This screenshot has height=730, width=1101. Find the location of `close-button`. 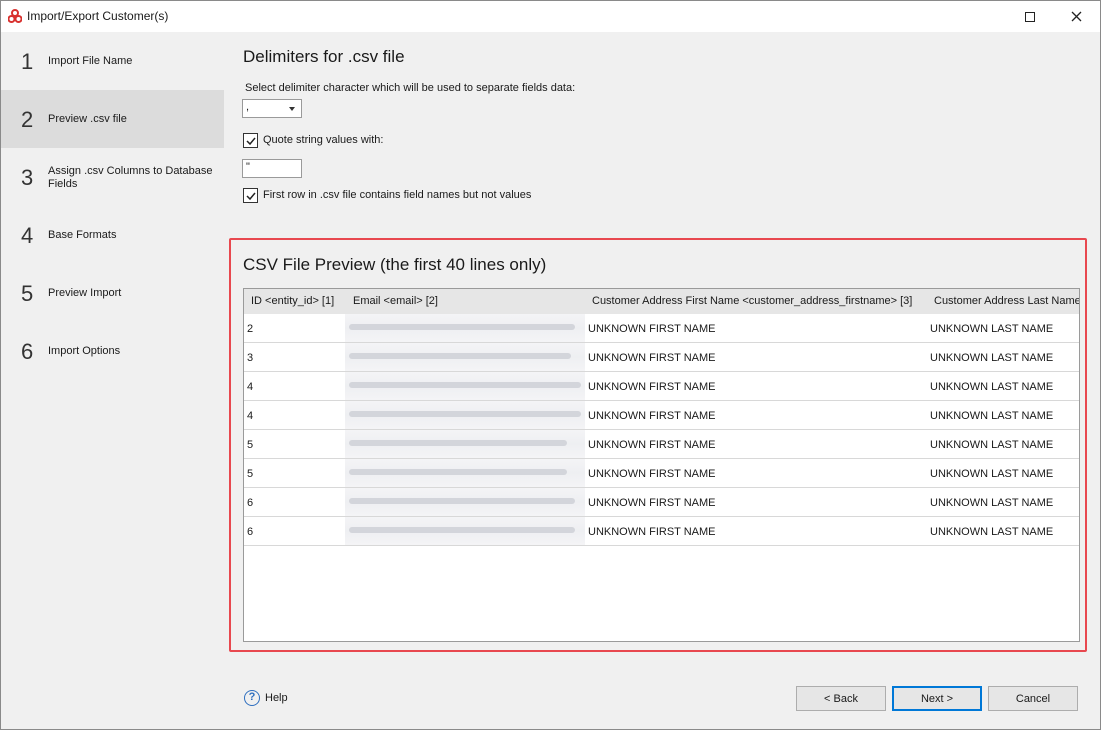

close-button is located at coordinates (1076, 16).